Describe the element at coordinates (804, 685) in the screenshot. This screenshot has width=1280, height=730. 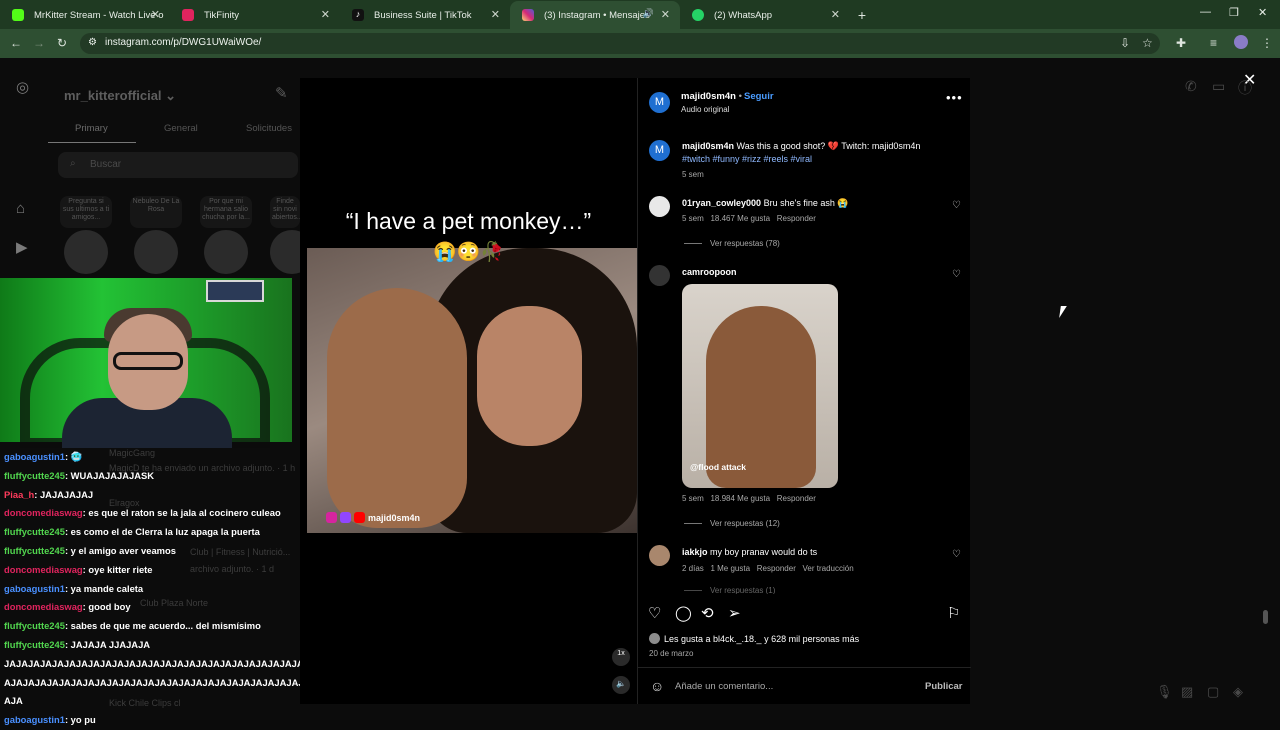
I see `comment-composer: ☺ Añade un comentario... Publicar` at that location.